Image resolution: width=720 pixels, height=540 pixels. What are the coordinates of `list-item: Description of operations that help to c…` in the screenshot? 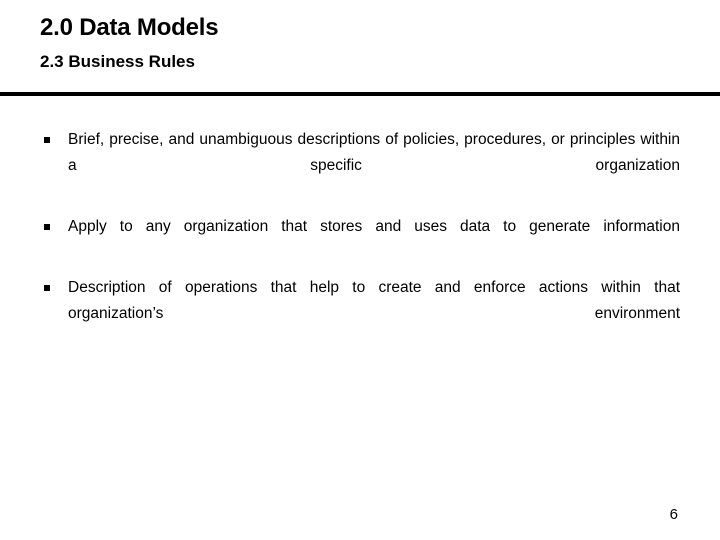 It's located at (360, 314).